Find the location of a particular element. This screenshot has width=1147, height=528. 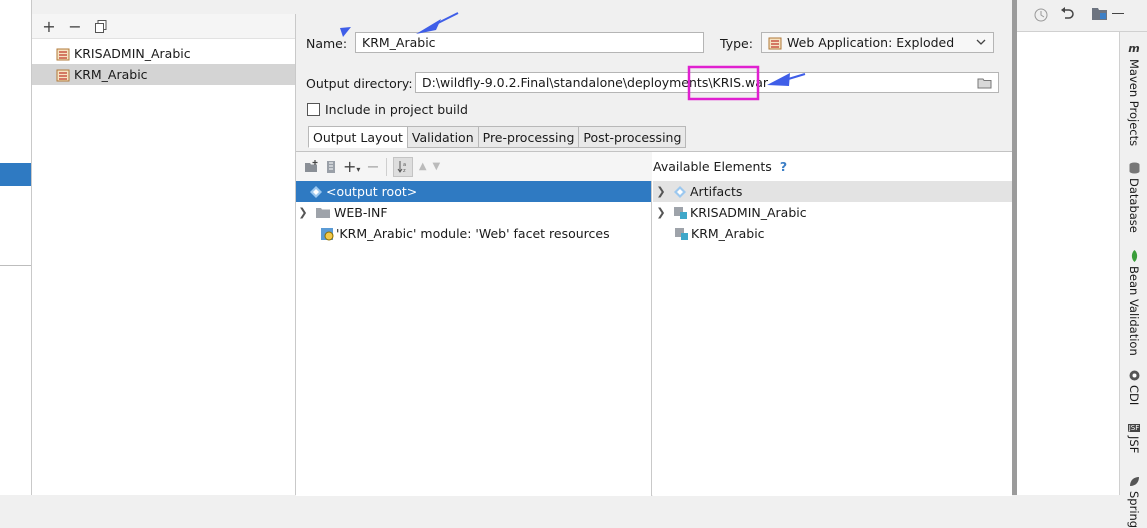

bean-validation-icon is located at coordinates (1134, 256).